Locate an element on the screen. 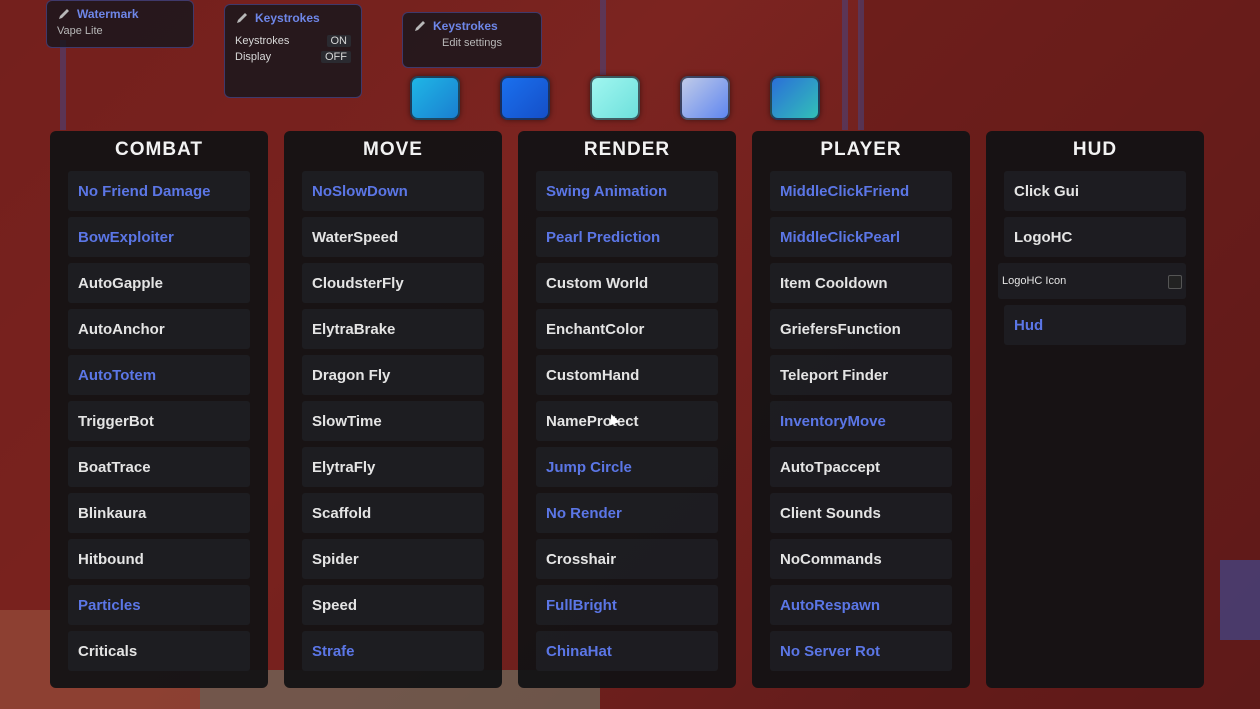  module-button: Scaffold is located at coordinates (393, 513).